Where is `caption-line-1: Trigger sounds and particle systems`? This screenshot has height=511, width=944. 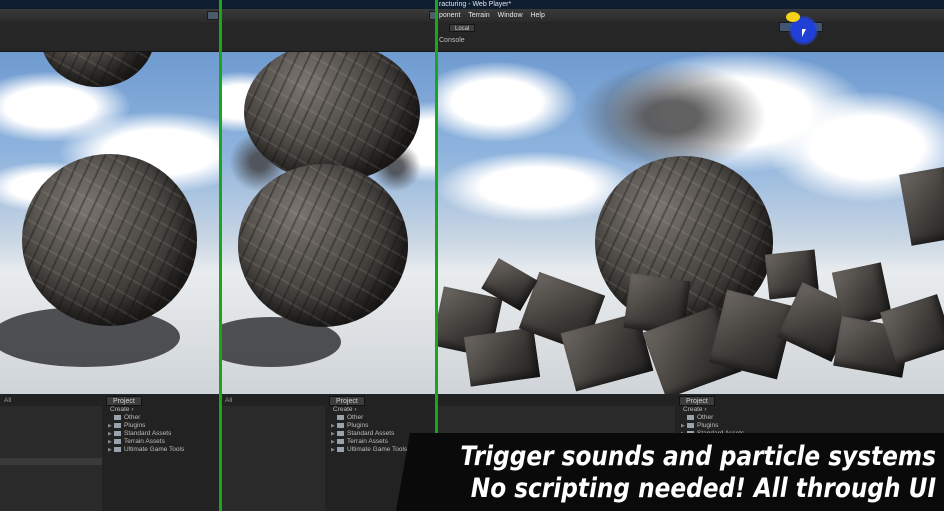
caption-line-1: Trigger sounds and particle systems is located at coordinates (698, 456).